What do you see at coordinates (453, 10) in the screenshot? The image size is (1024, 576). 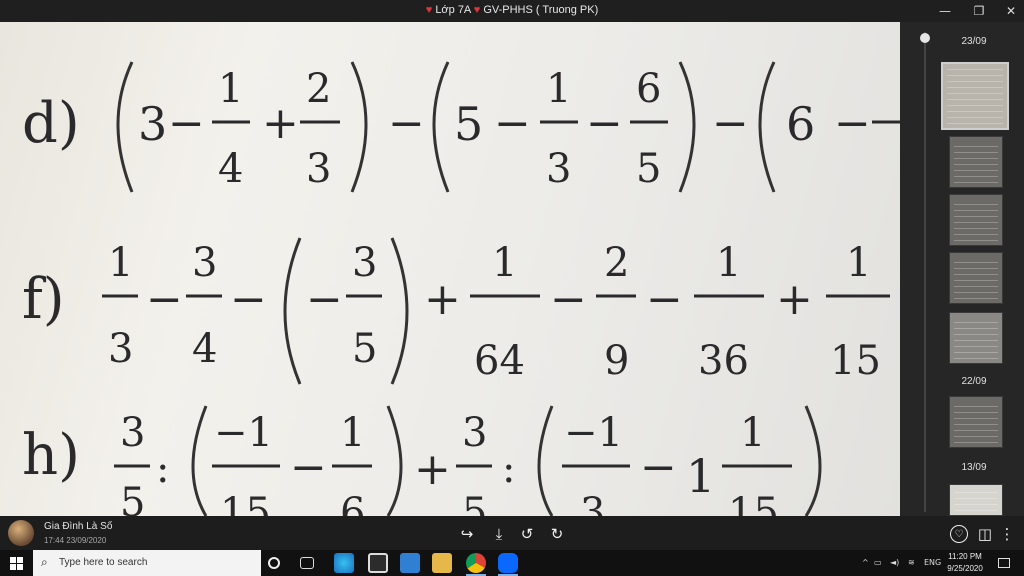 I see `title-group-name: Lớp 7A` at bounding box center [453, 10].